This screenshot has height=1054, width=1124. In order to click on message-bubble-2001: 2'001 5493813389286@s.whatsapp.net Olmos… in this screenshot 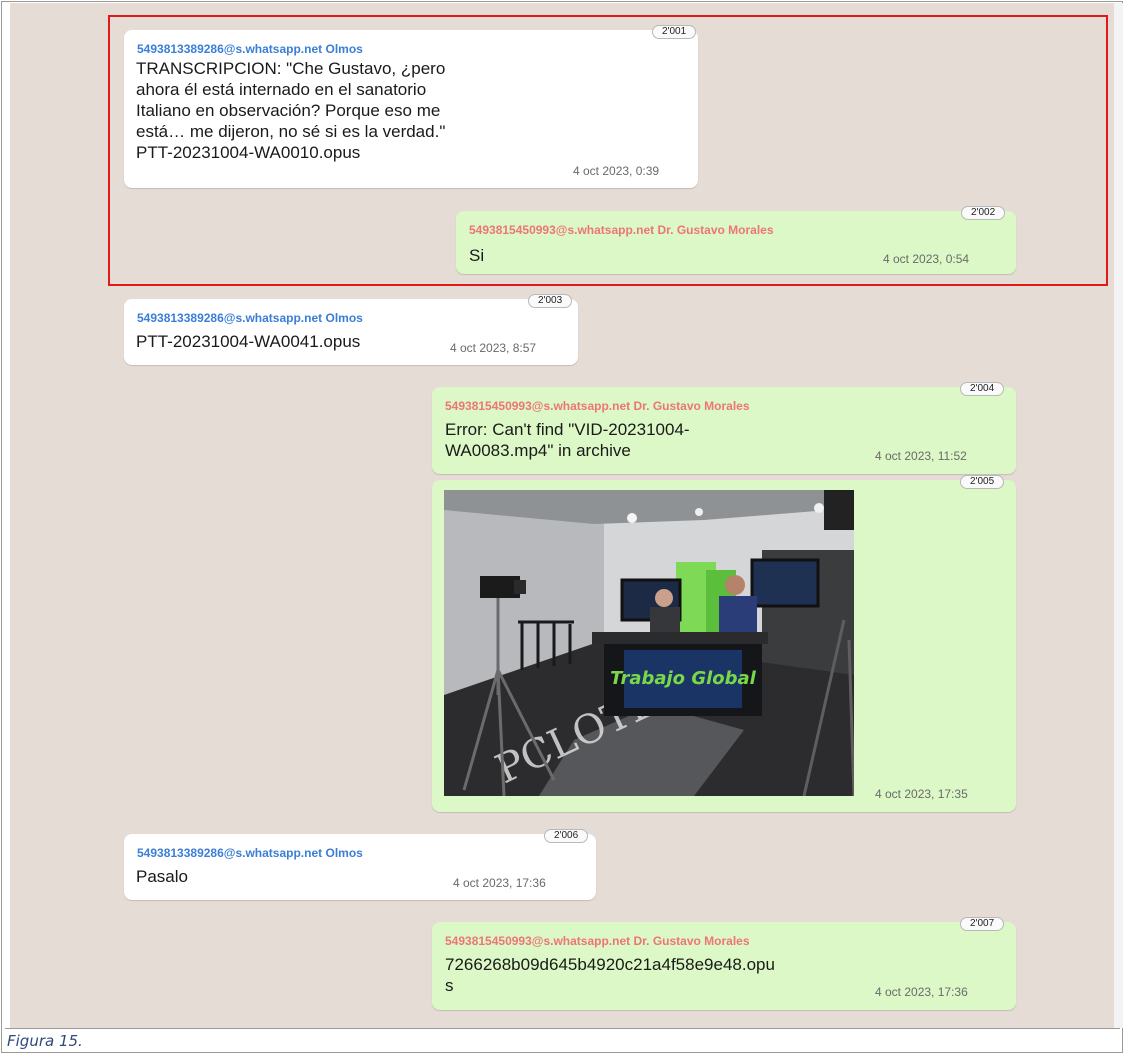, I will do `click(411, 106)`.